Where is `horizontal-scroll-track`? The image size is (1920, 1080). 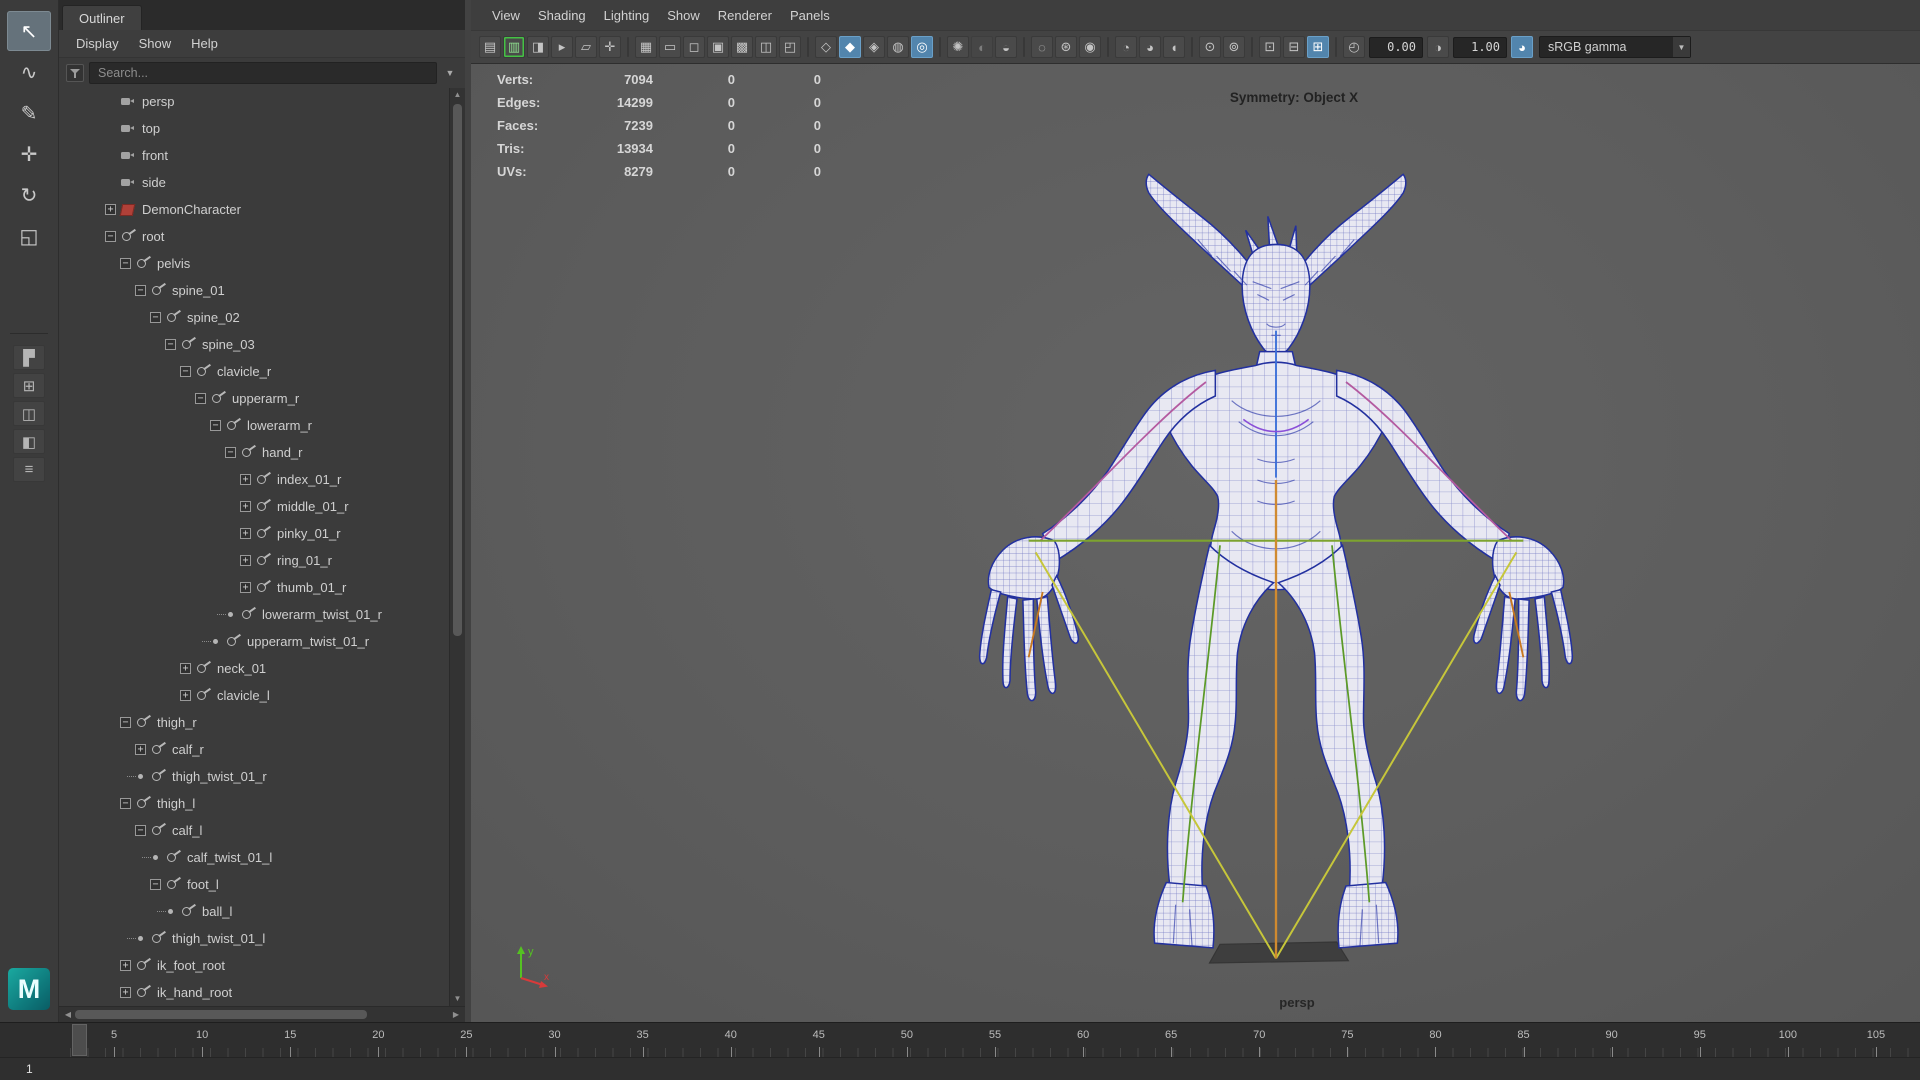 horizontal-scroll-track is located at coordinates (262, 1014).